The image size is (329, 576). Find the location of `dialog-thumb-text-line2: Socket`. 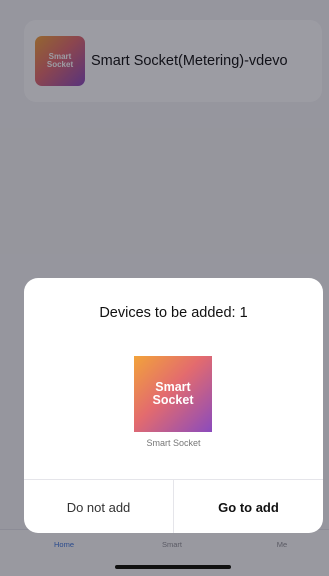

dialog-thumb-text-line2: Socket is located at coordinates (173, 400).